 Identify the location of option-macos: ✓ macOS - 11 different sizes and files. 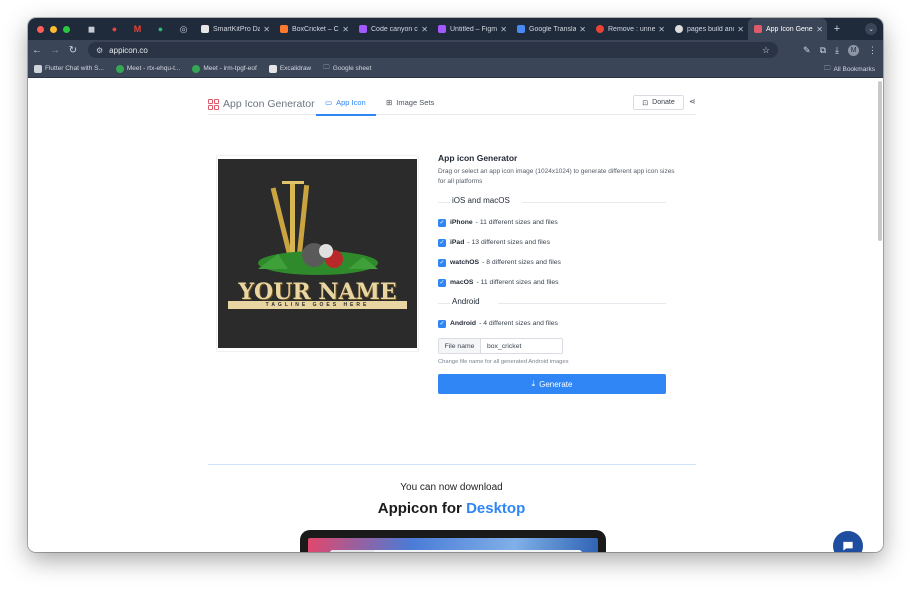
(552, 282).